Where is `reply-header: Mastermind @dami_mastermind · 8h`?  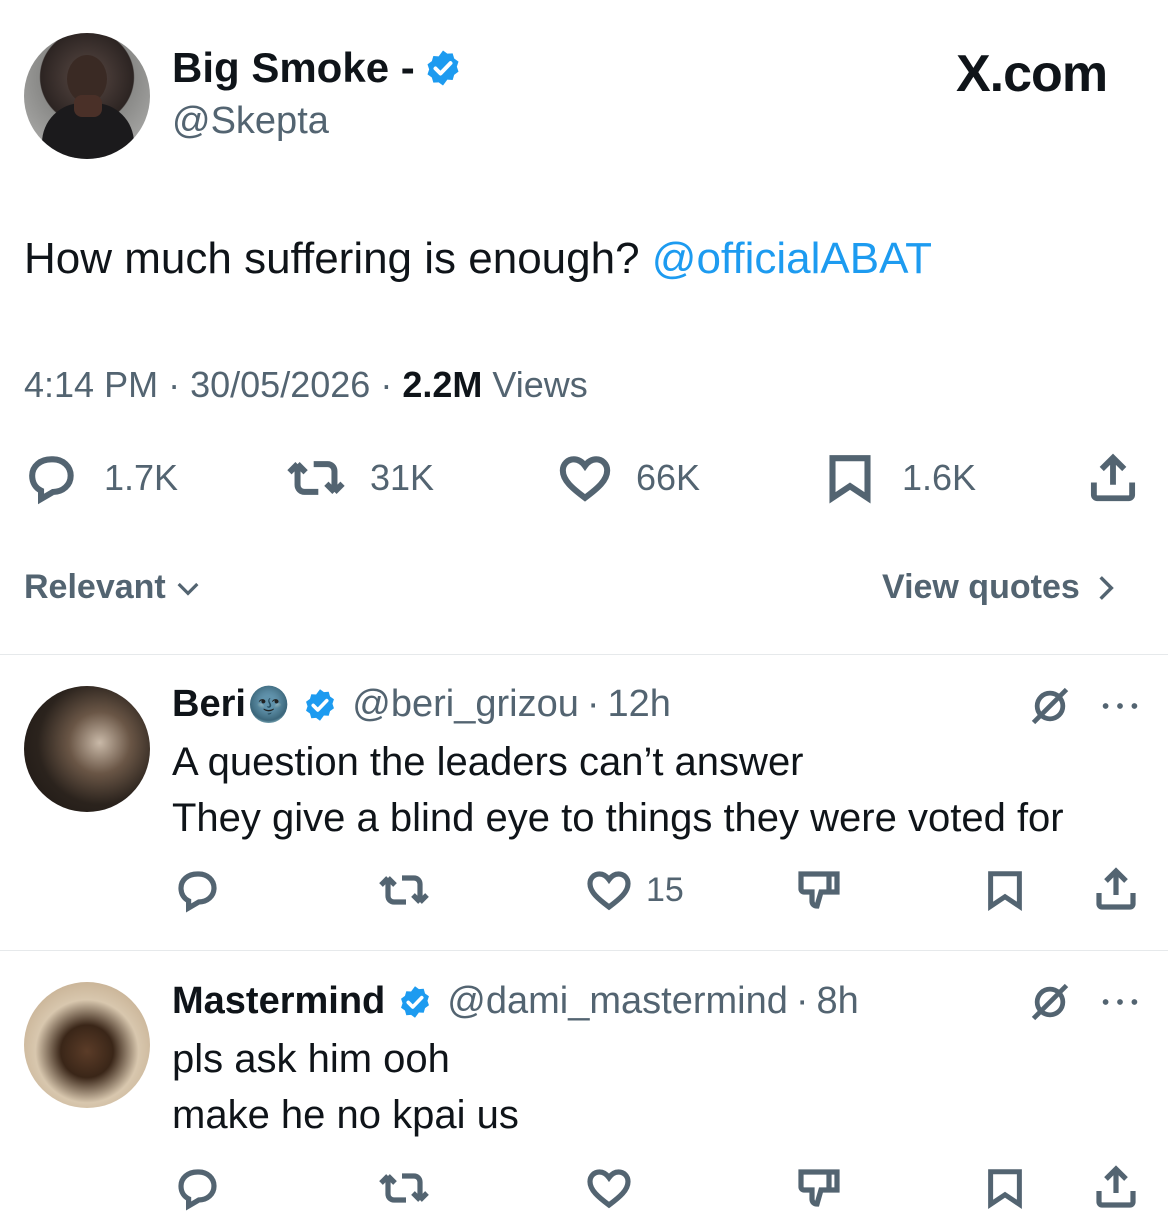
reply-header: Mastermind @dami_mastermind · 8h is located at coordinates (515, 1001).